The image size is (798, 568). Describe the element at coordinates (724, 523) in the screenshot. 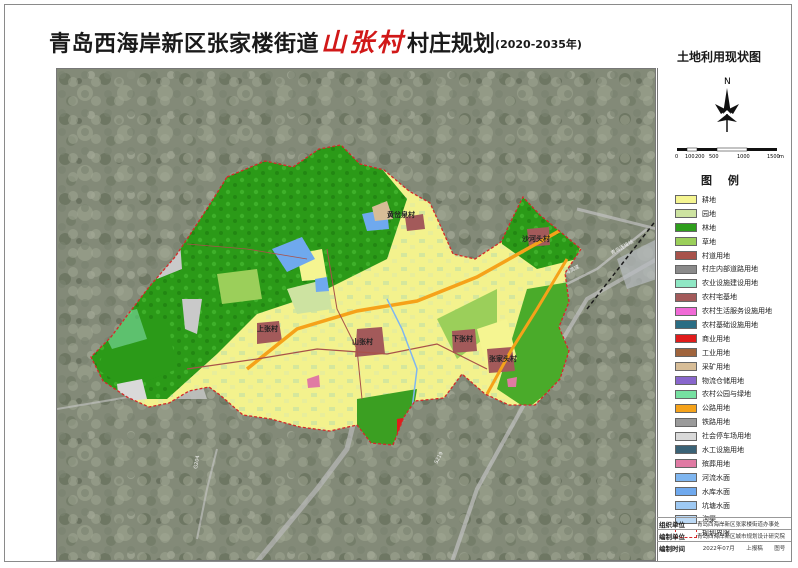

I see `info-row-org: 组织单位 青岛西海岸新区张家楼街道办事处` at that location.